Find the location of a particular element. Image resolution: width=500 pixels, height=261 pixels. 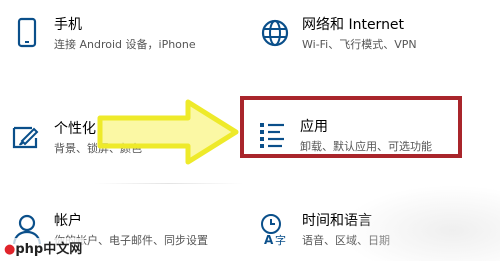

phone-icon is located at coordinates (27, 33).